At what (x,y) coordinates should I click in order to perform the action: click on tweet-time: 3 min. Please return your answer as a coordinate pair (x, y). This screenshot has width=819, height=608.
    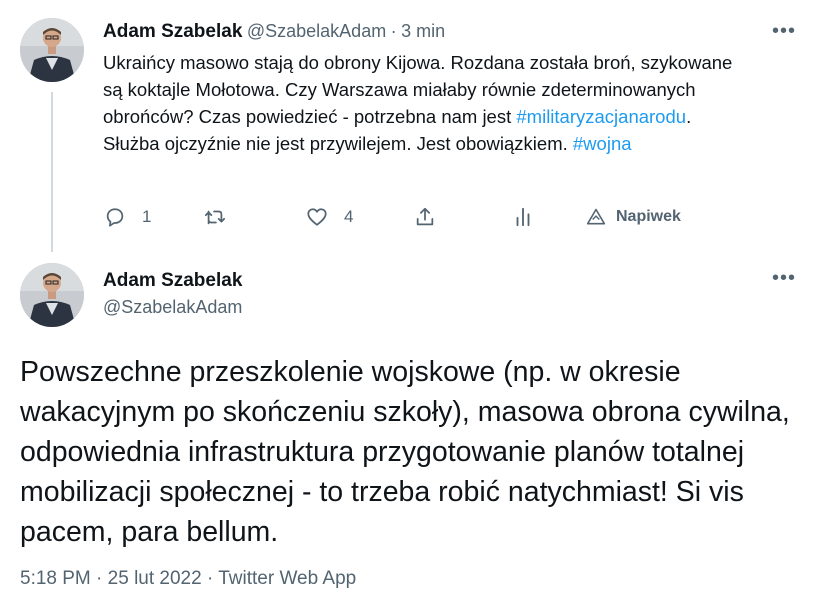
    Looking at the image, I should click on (423, 31).